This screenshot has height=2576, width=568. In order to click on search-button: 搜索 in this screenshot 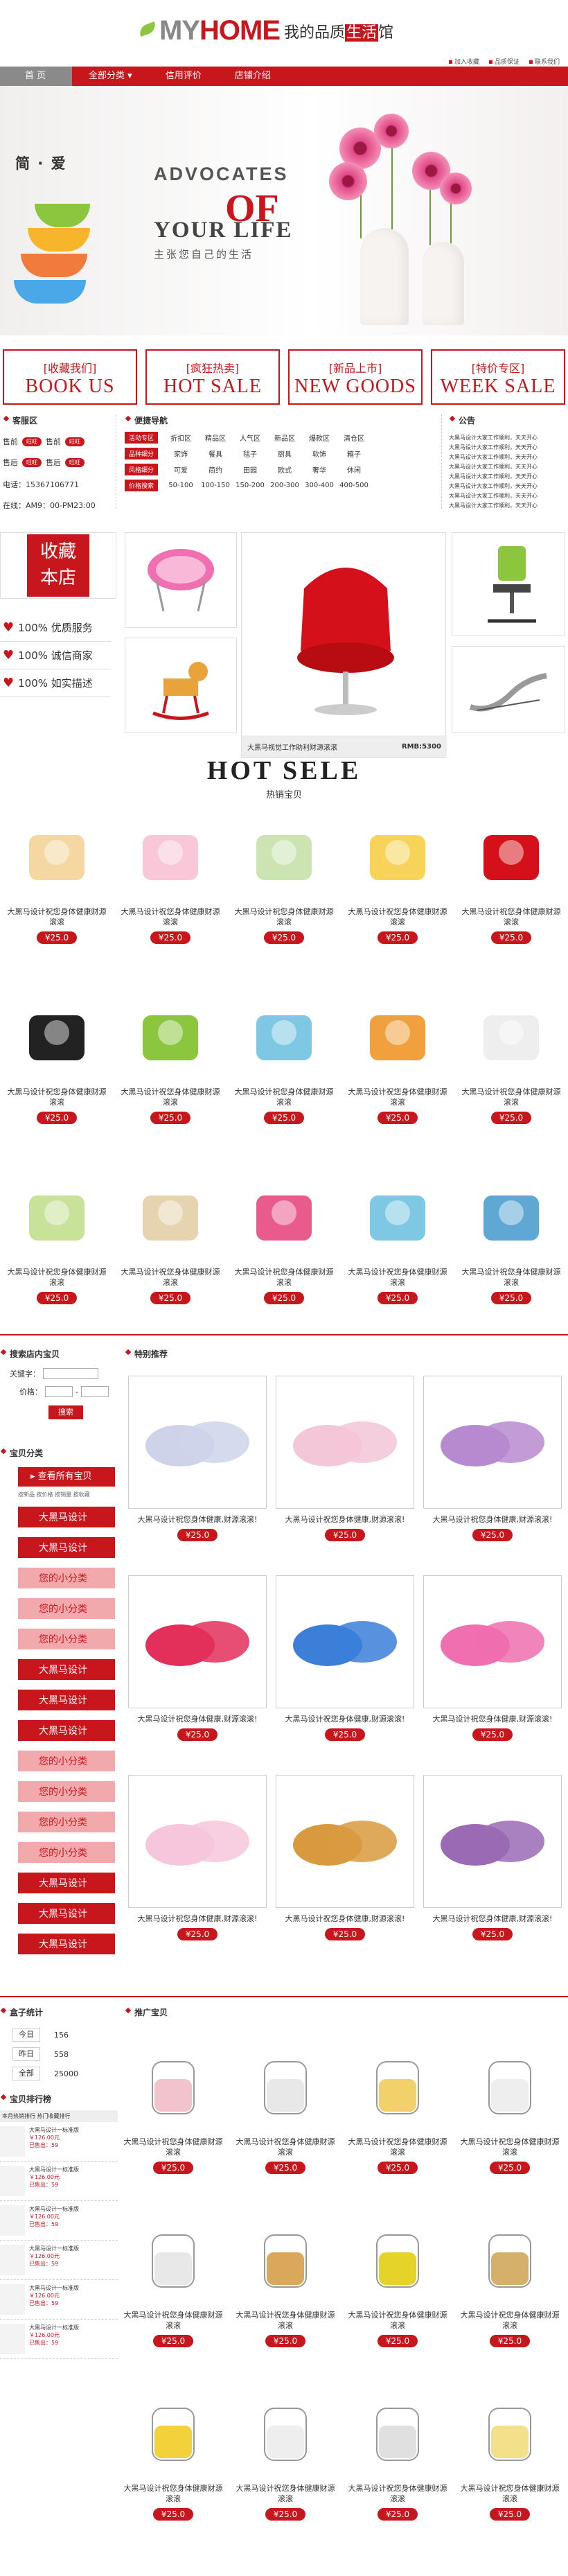, I will do `click(65, 1412)`.